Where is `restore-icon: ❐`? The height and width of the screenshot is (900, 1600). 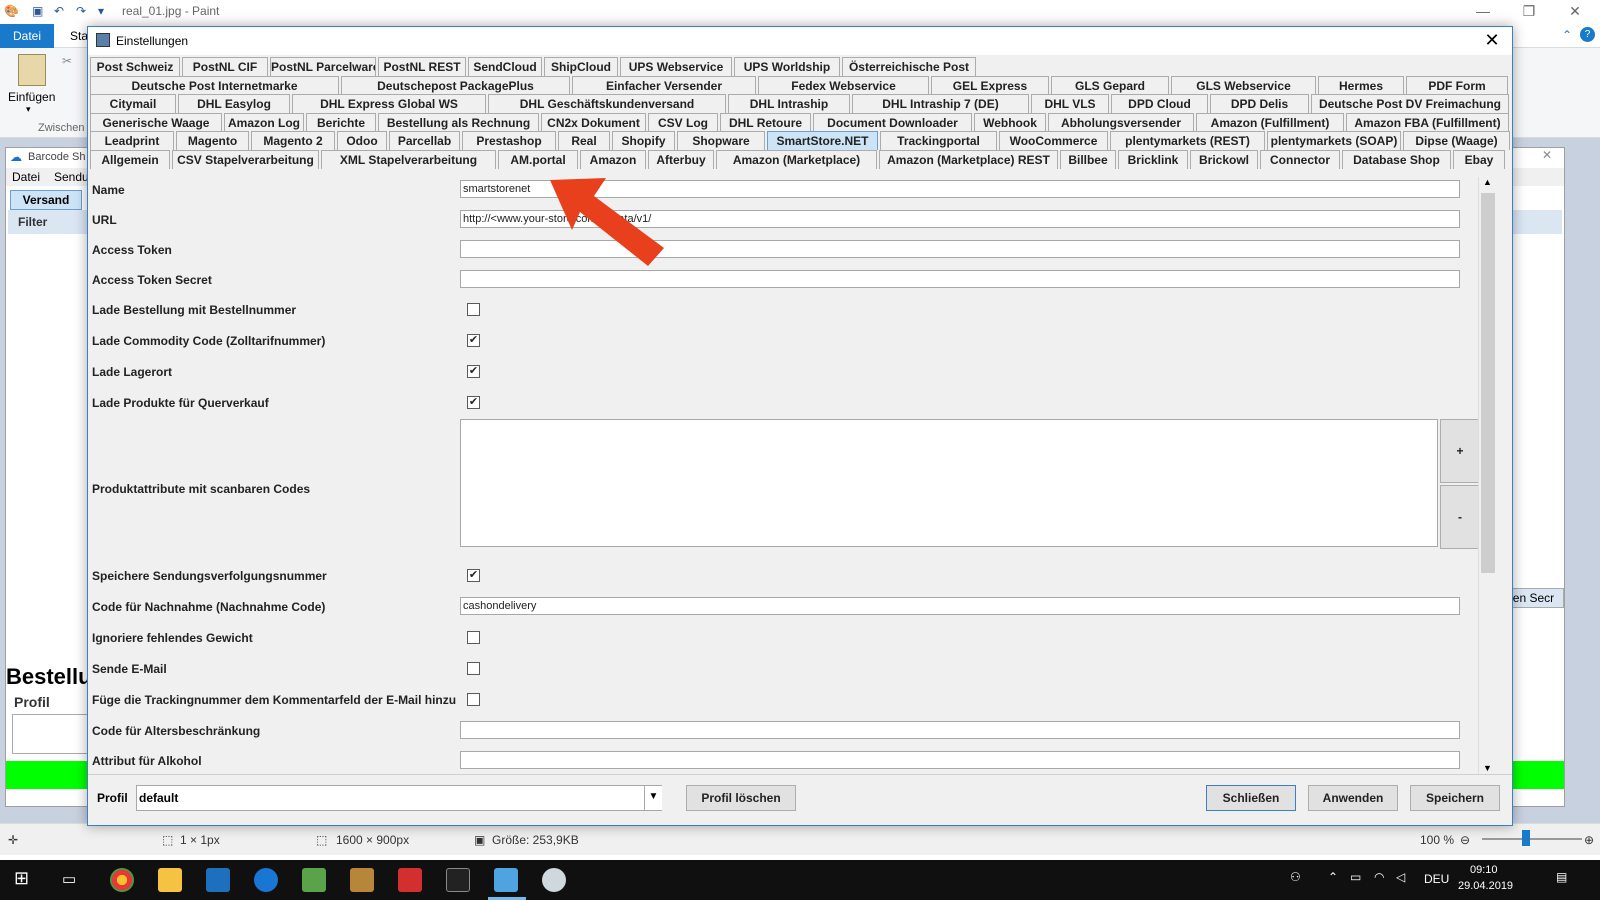 restore-icon: ❐ is located at coordinates (1529, 12).